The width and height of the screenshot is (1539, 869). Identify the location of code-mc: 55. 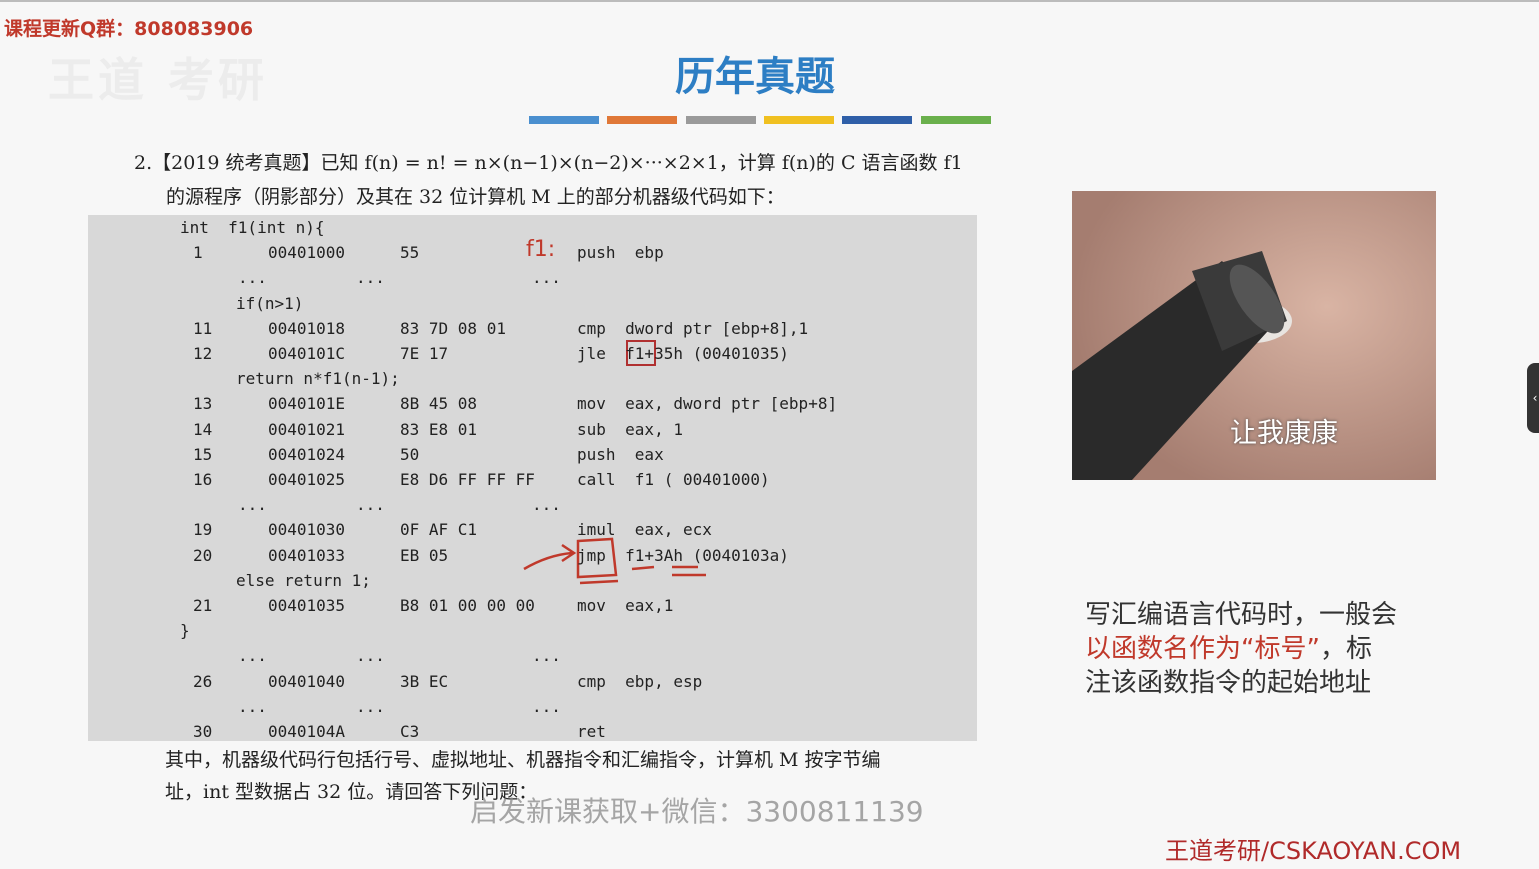
(410, 253).